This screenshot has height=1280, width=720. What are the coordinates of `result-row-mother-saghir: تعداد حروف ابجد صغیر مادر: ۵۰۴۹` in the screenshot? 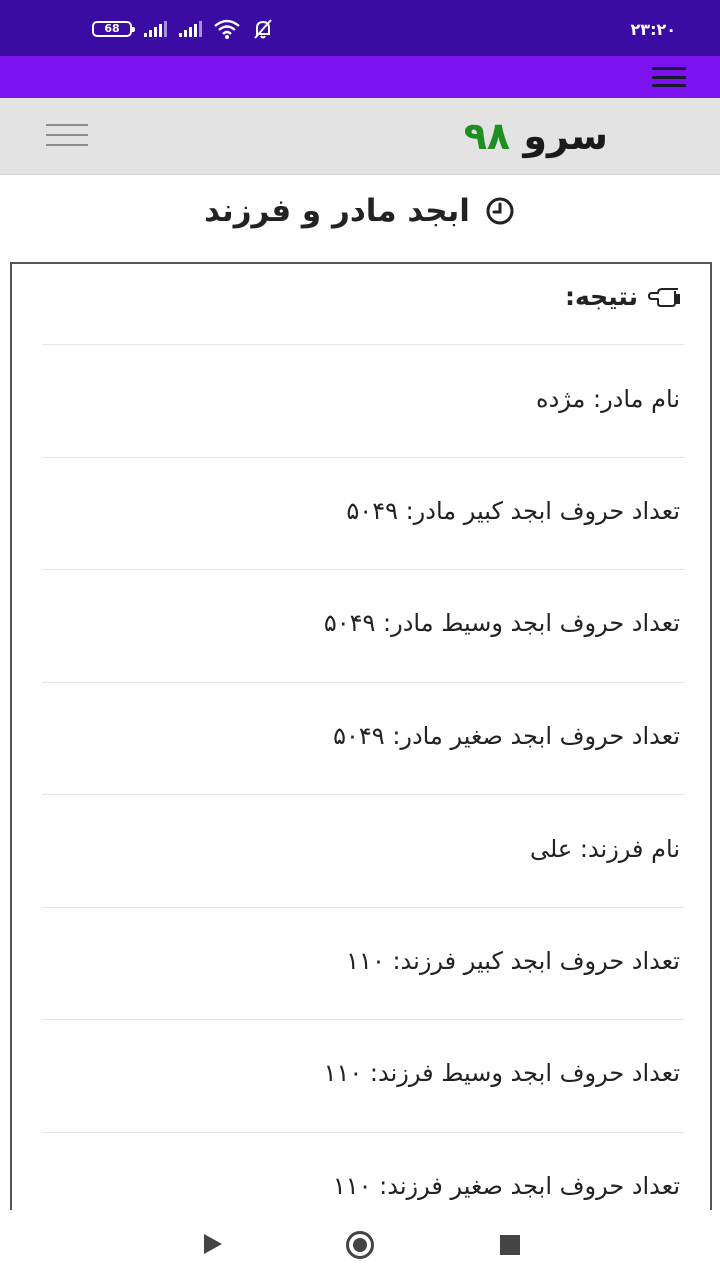 It's located at (506, 736).